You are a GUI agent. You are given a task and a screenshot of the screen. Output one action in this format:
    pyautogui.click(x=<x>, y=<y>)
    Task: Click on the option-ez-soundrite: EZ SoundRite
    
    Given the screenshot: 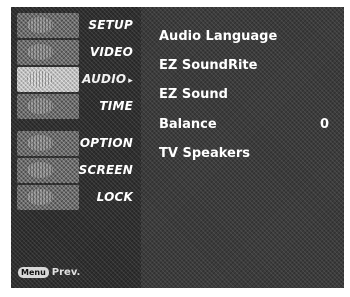 What is the action you would take?
    pyautogui.click(x=244, y=66)
    